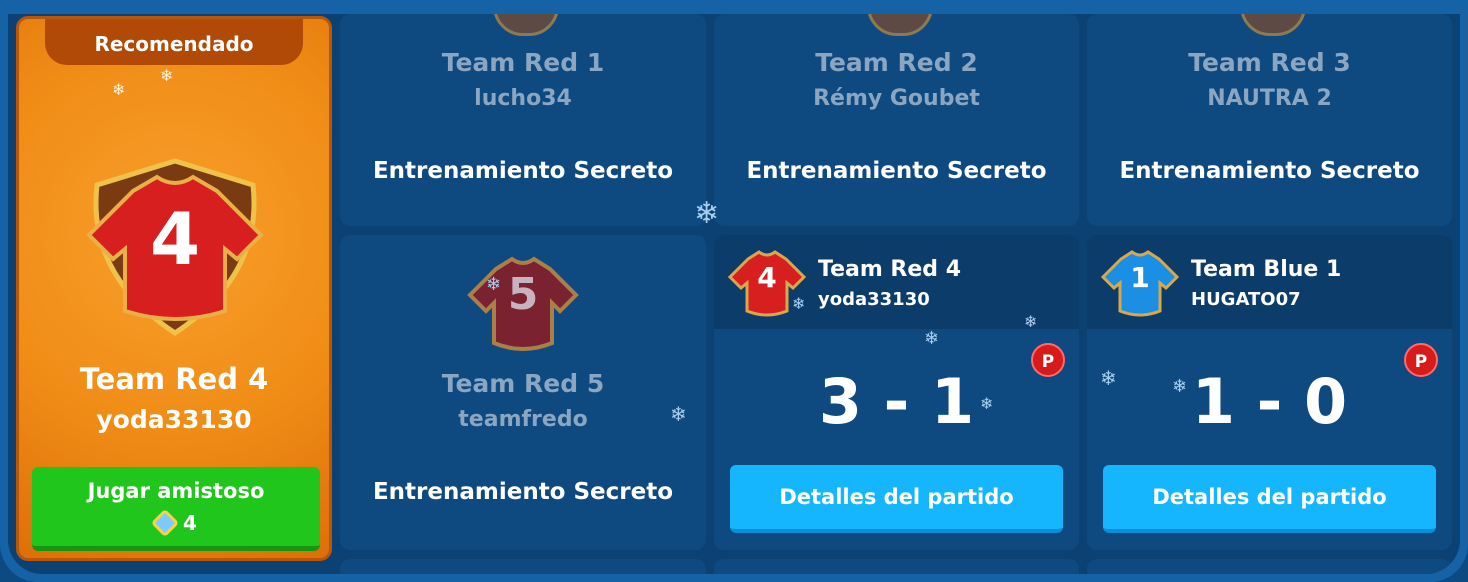 This screenshot has height=582, width=1468. I want to click on recommended-badge: Recomendado, so click(174, 42).